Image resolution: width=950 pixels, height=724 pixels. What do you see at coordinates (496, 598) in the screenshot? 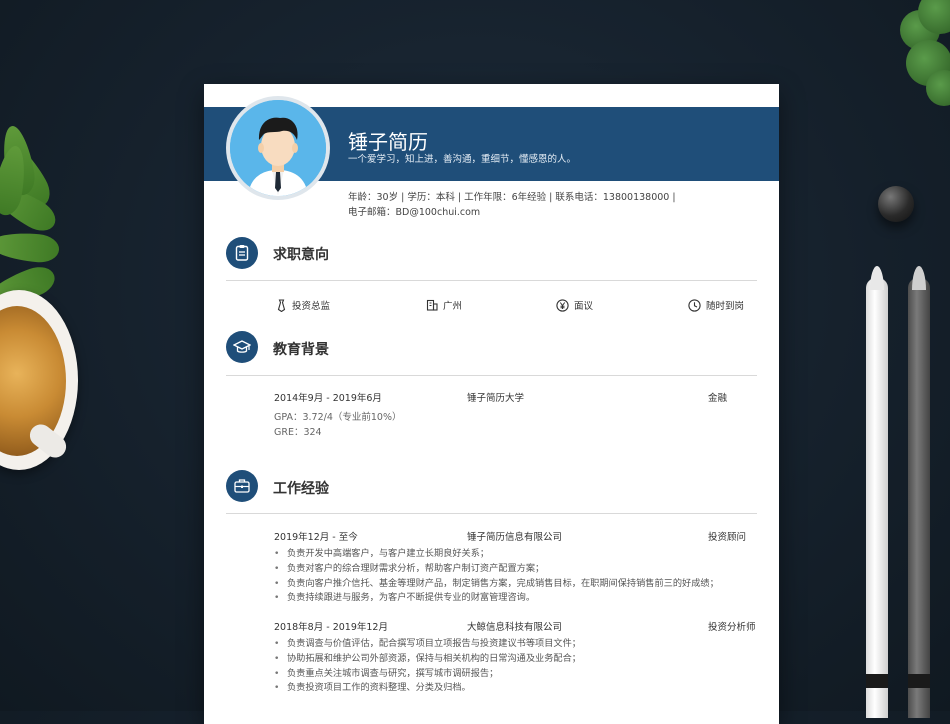
I see `list-item: 负责持续跟进与服务，为客户不断提供专业的财富管理咨询。` at bounding box center [496, 598].